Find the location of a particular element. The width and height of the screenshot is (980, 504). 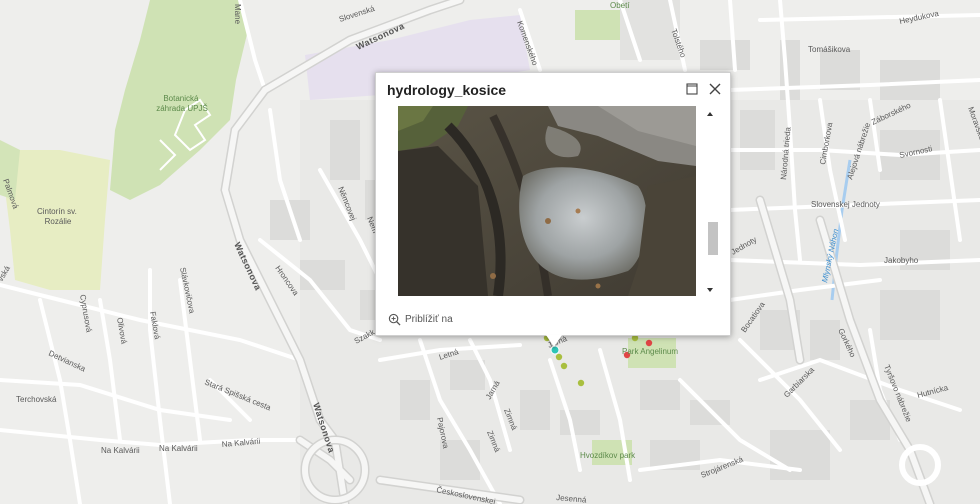

park-label: Obetí is located at coordinates (620, 5).